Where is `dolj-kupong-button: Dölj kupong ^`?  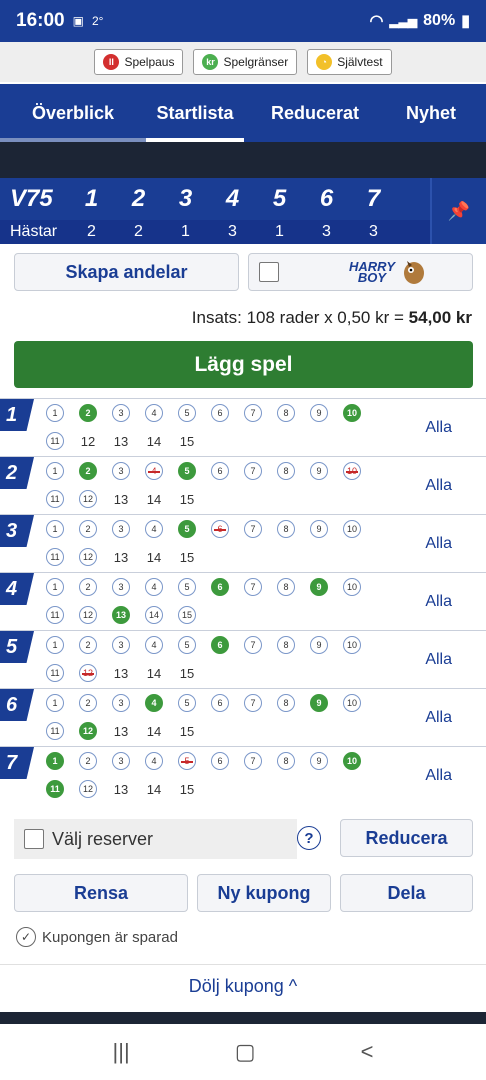
dolj-kupong-button: Dölj kupong ^ is located at coordinates (243, 986).